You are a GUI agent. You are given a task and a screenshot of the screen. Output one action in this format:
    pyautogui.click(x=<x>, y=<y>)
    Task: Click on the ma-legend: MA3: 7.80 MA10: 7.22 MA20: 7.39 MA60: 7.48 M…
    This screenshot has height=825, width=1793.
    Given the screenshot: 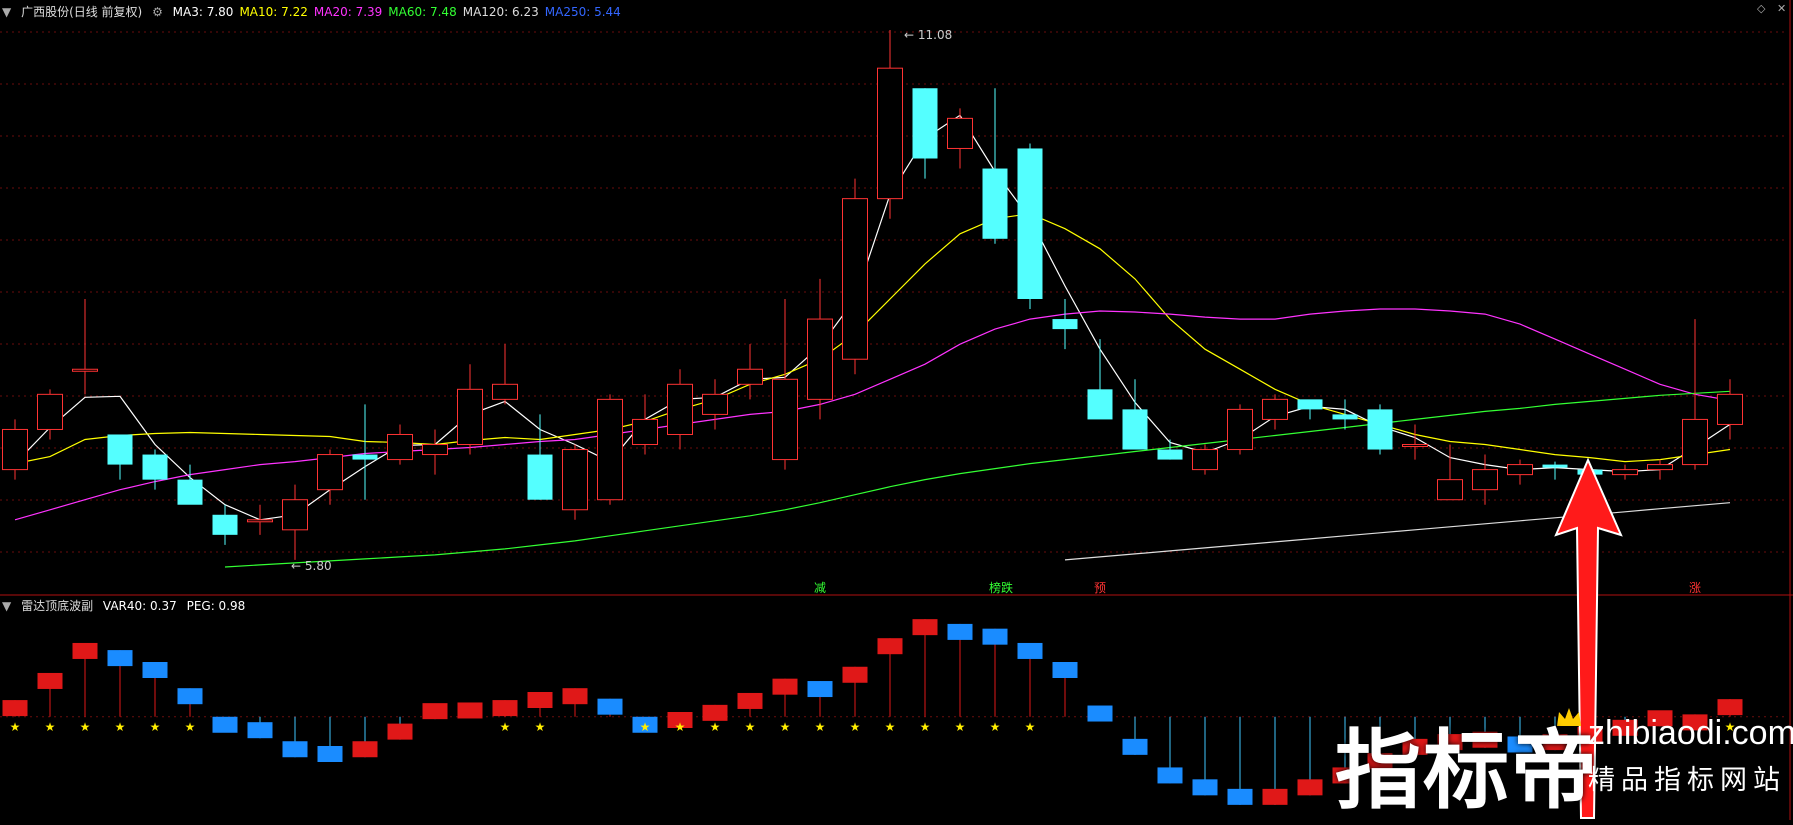 What is the action you would take?
    pyautogui.click(x=400, y=12)
    